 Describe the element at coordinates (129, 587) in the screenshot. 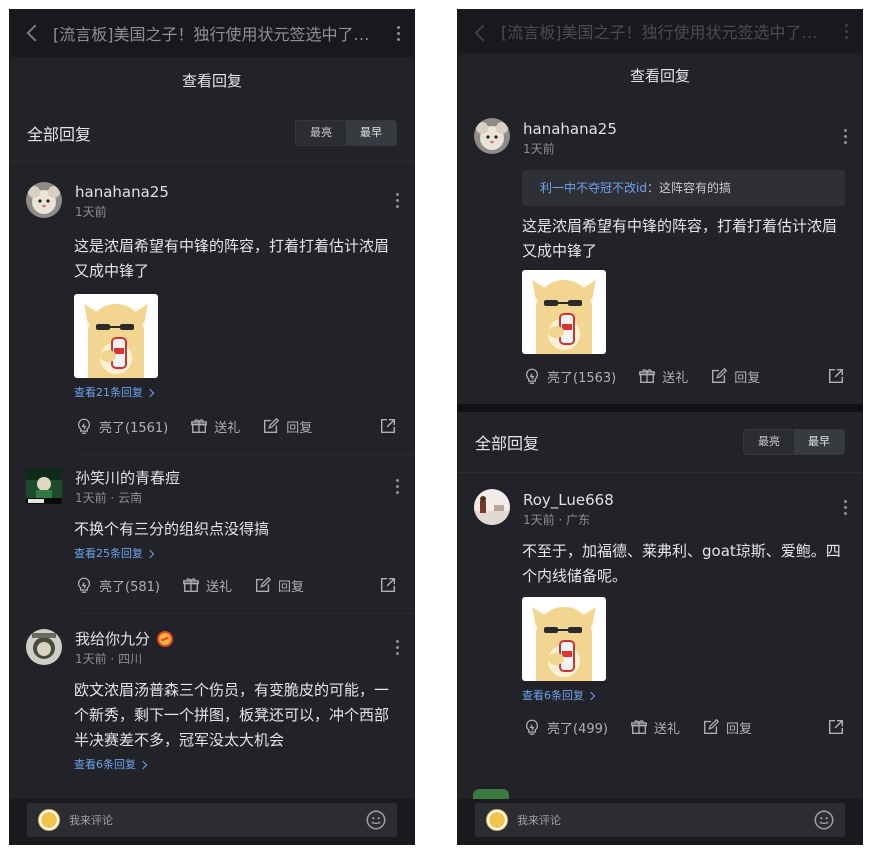

I see `like-count: 亮了(581)` at that location.